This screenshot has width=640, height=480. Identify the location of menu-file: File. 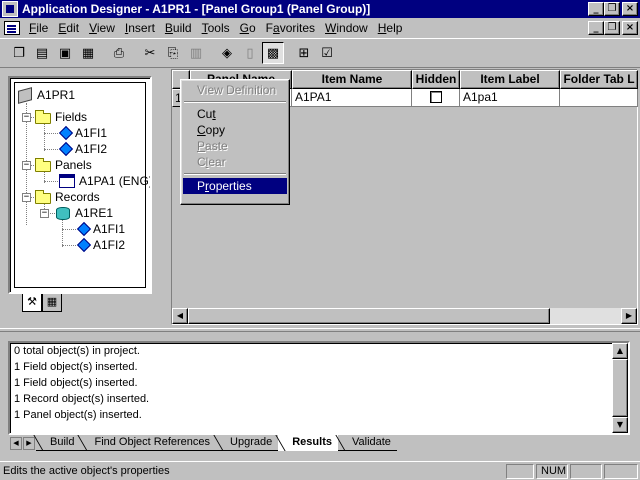
(38, 28).